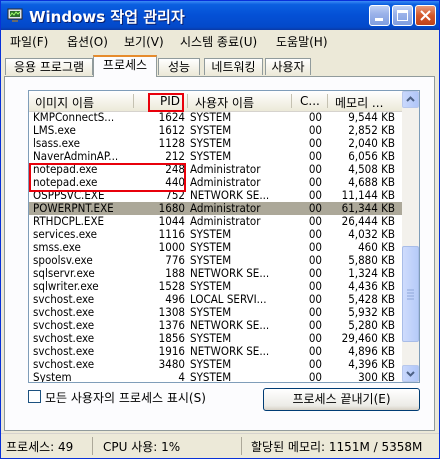 This screenshot has width=440, height=459. I want to click on table-row: services.exe 1116 SYSTEM 00 4,032 KB, so click(216, 234).